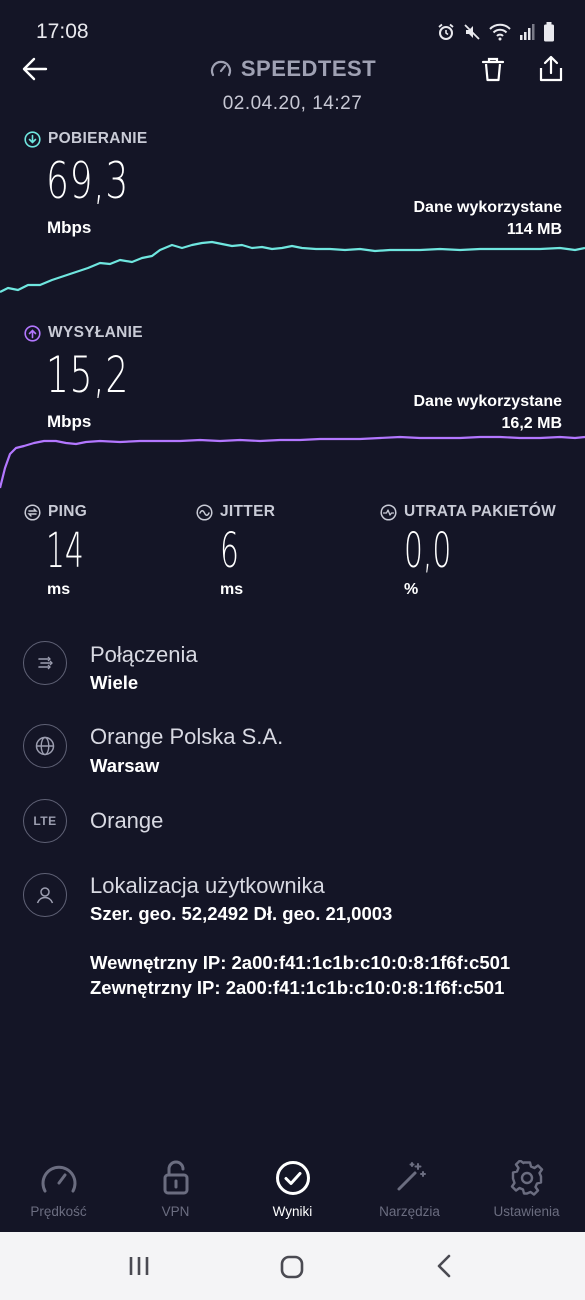 The width and height of the screenshot is (585, 1300). I want to click on ping-metric: PING 14 ms, so click(65, 551).